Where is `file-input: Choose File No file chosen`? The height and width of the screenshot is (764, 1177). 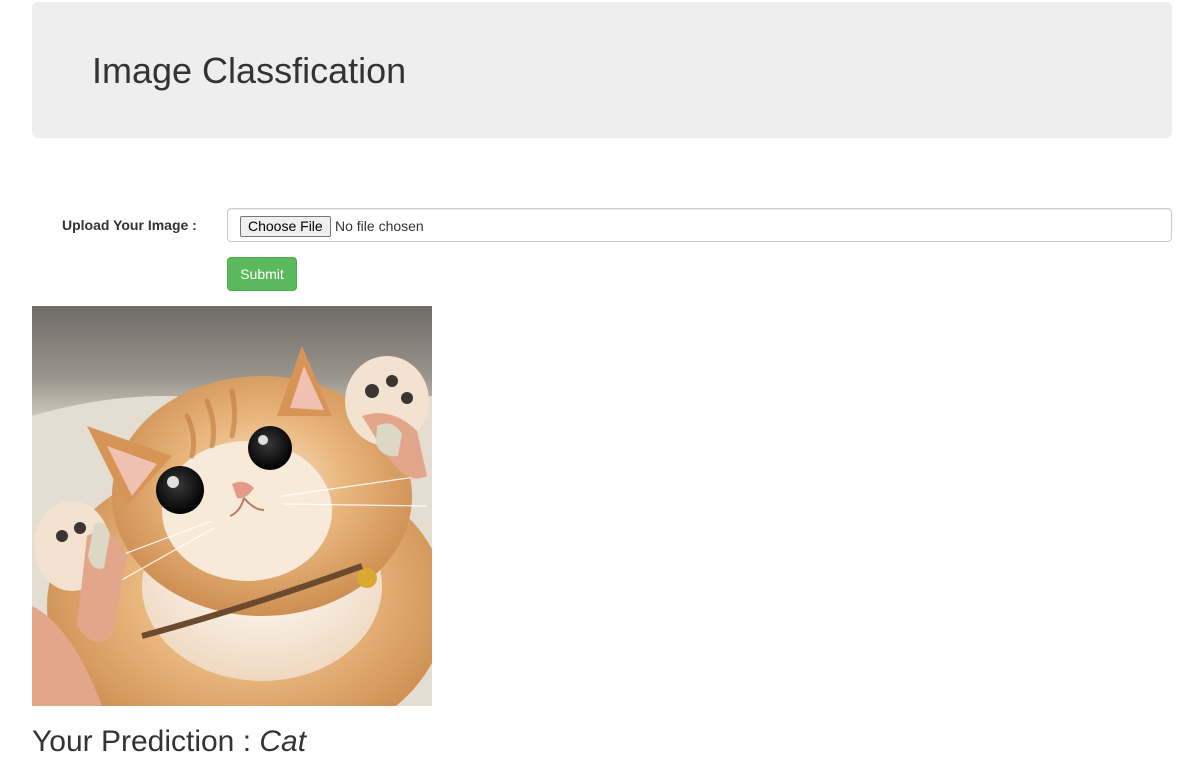 file-input: Choose File No file chosen is located at coordinates (699, 225).